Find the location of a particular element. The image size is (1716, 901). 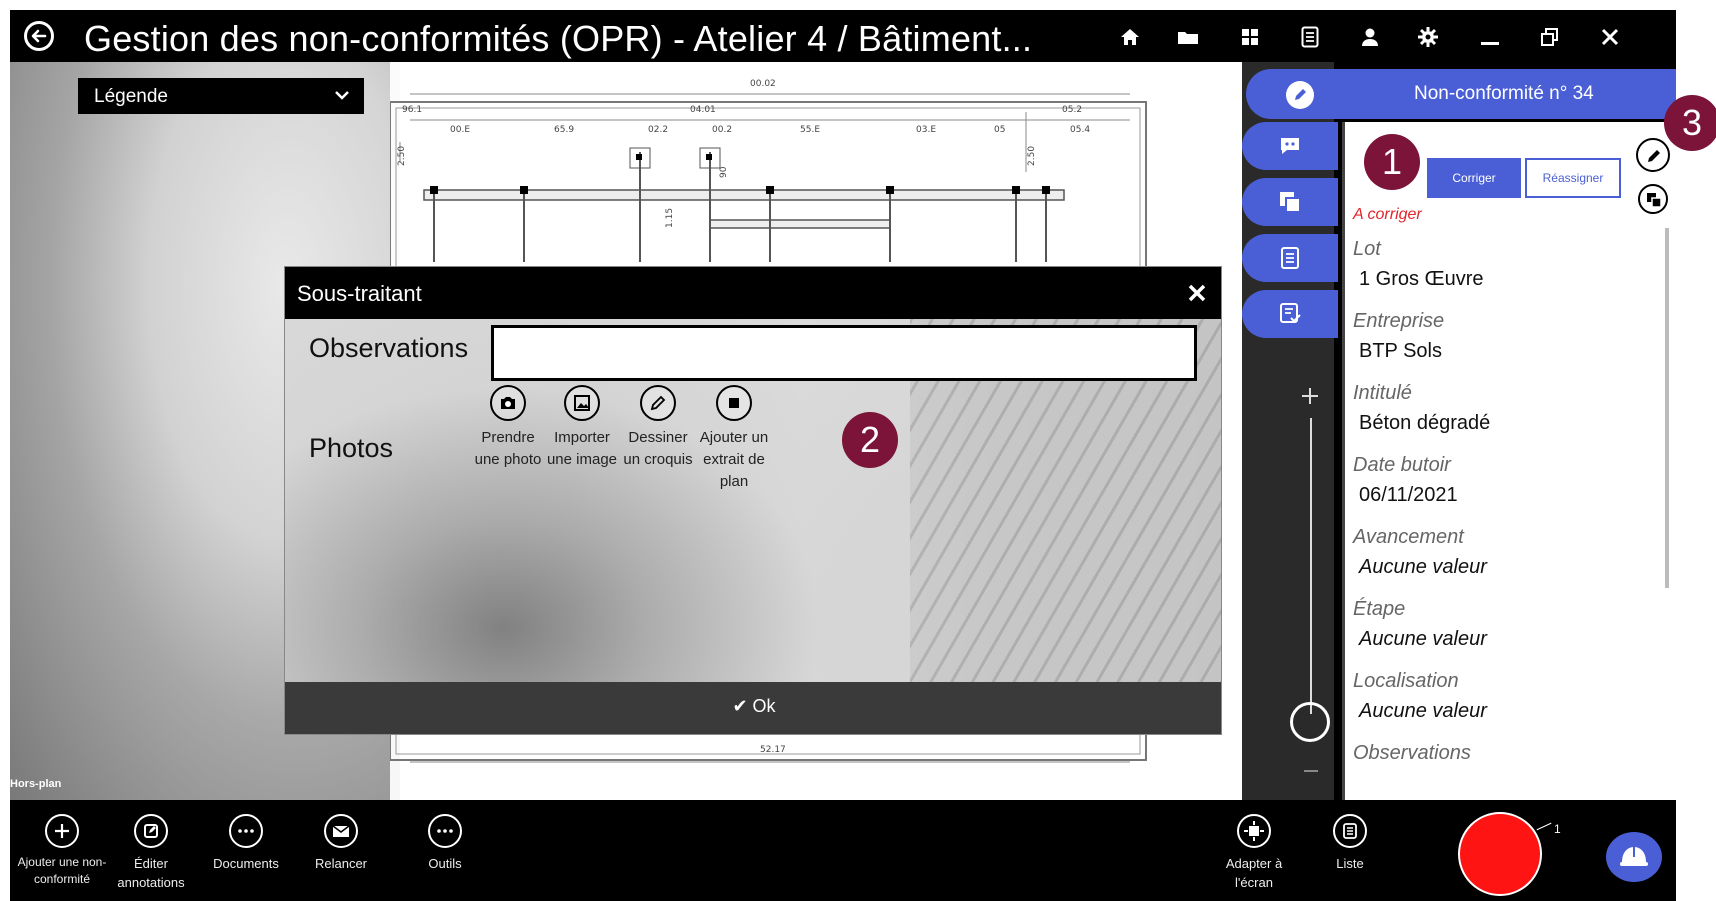

callout-marker-1: 1 is located at coordinates (1392, 162).